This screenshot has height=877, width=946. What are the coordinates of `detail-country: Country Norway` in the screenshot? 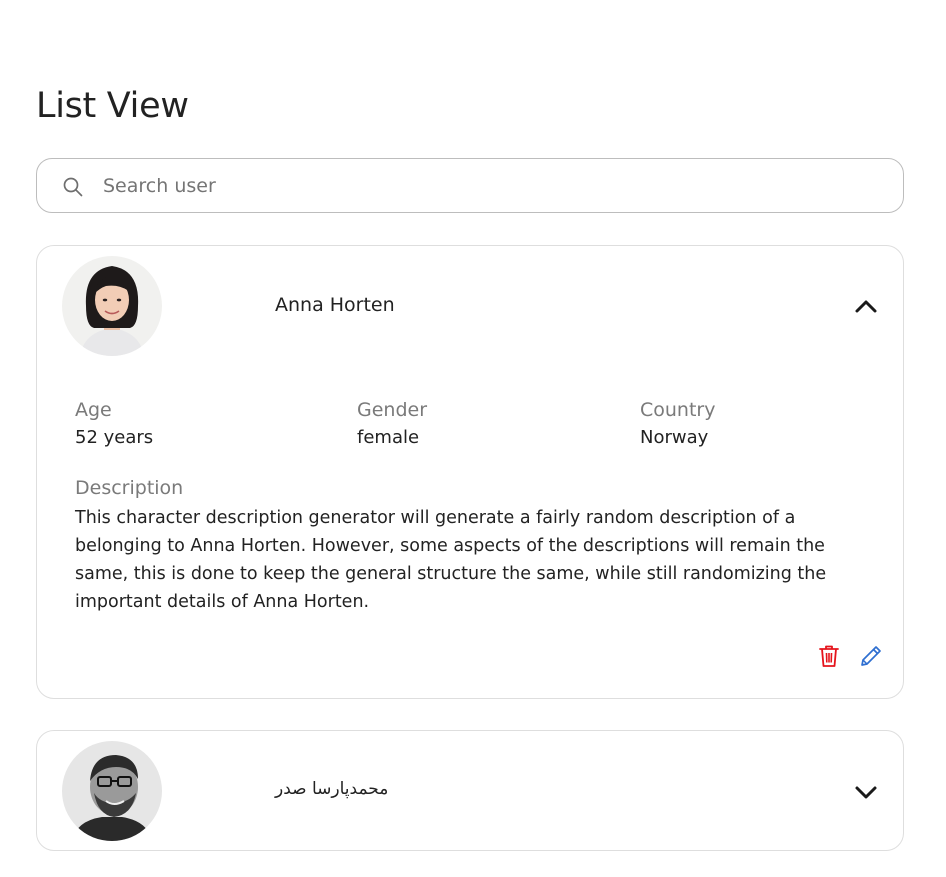 It's located at (677, 424).